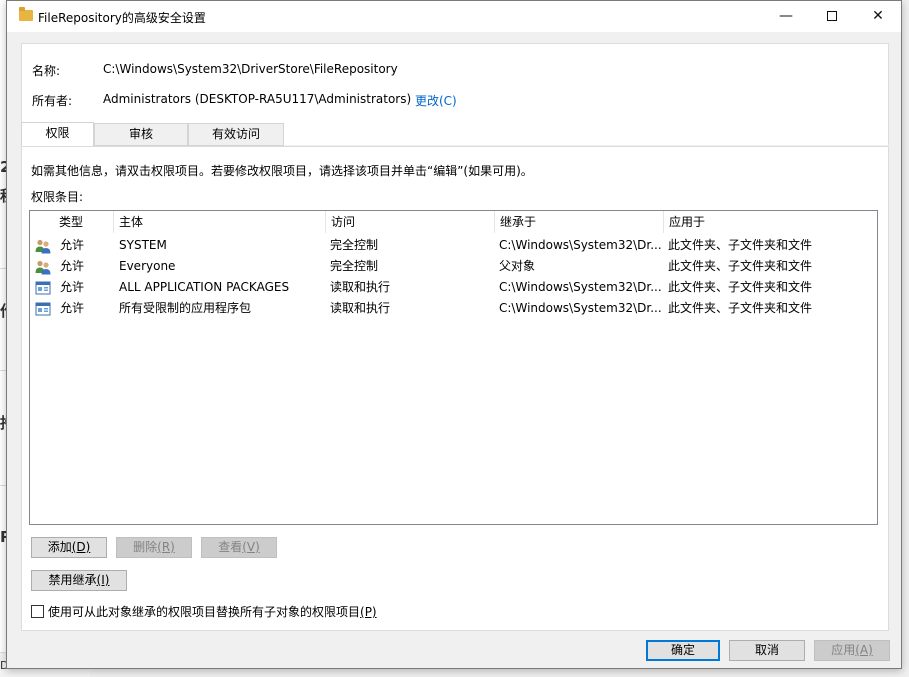 This screenshot has height=677, width=909. What do you see at coordinates (579, 222) in the screenshot?
I see `column-header-inherited-from: 继承于` at bounding box center [579, 222].